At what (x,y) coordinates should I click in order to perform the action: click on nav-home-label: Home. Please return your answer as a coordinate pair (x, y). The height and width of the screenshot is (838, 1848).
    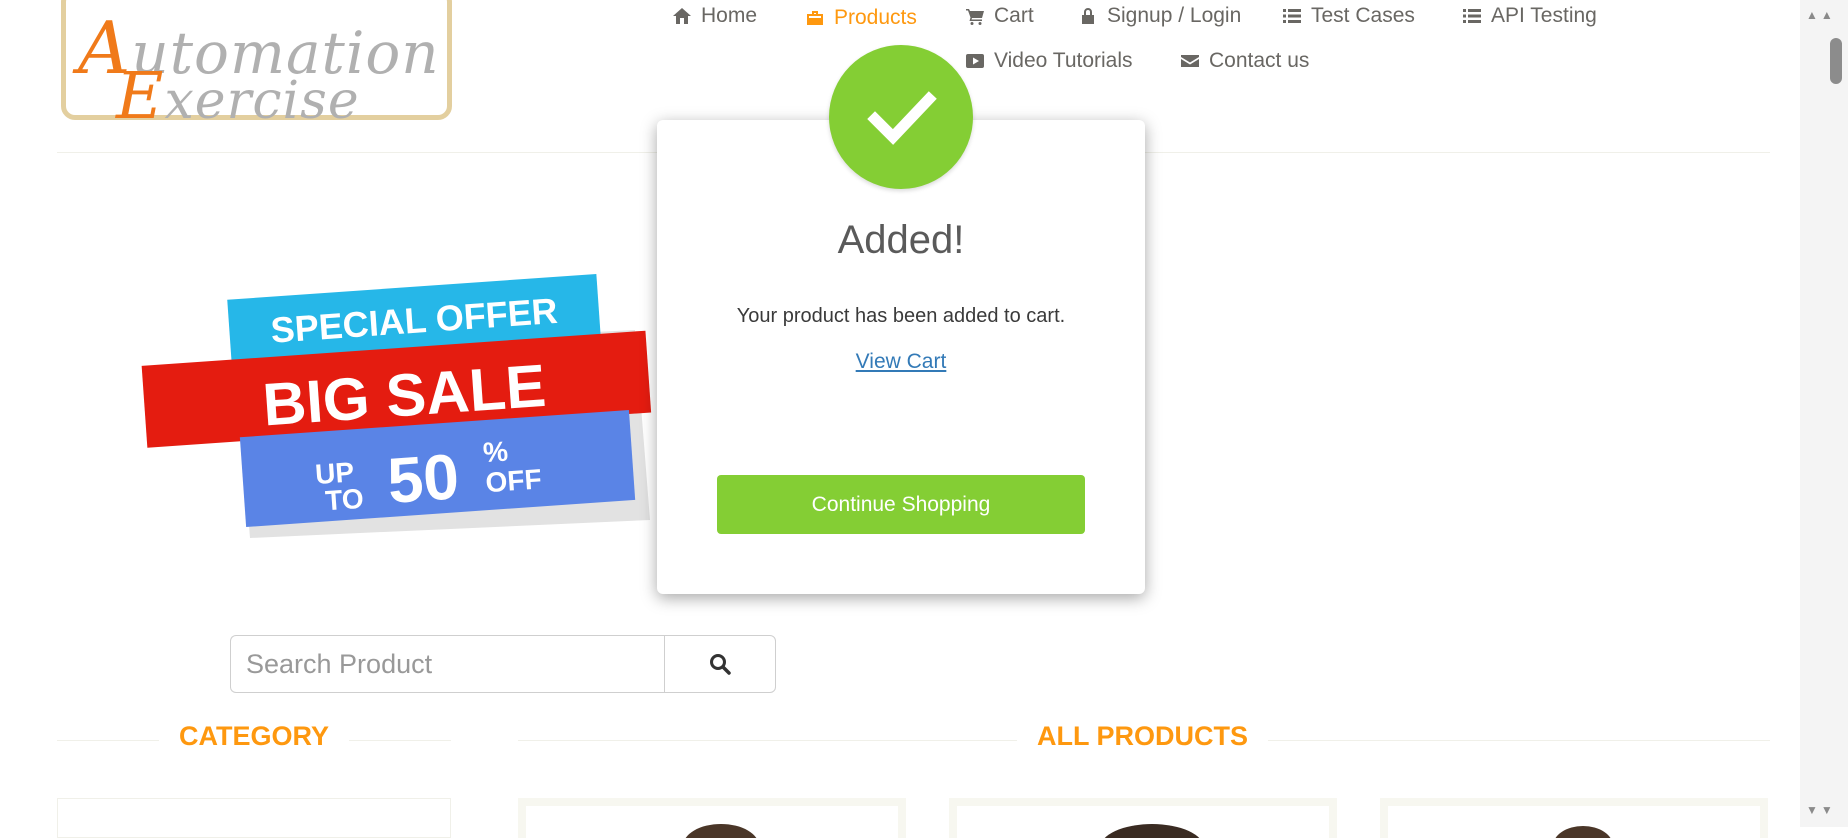
    Looking at the image, I should click on (729, 15).